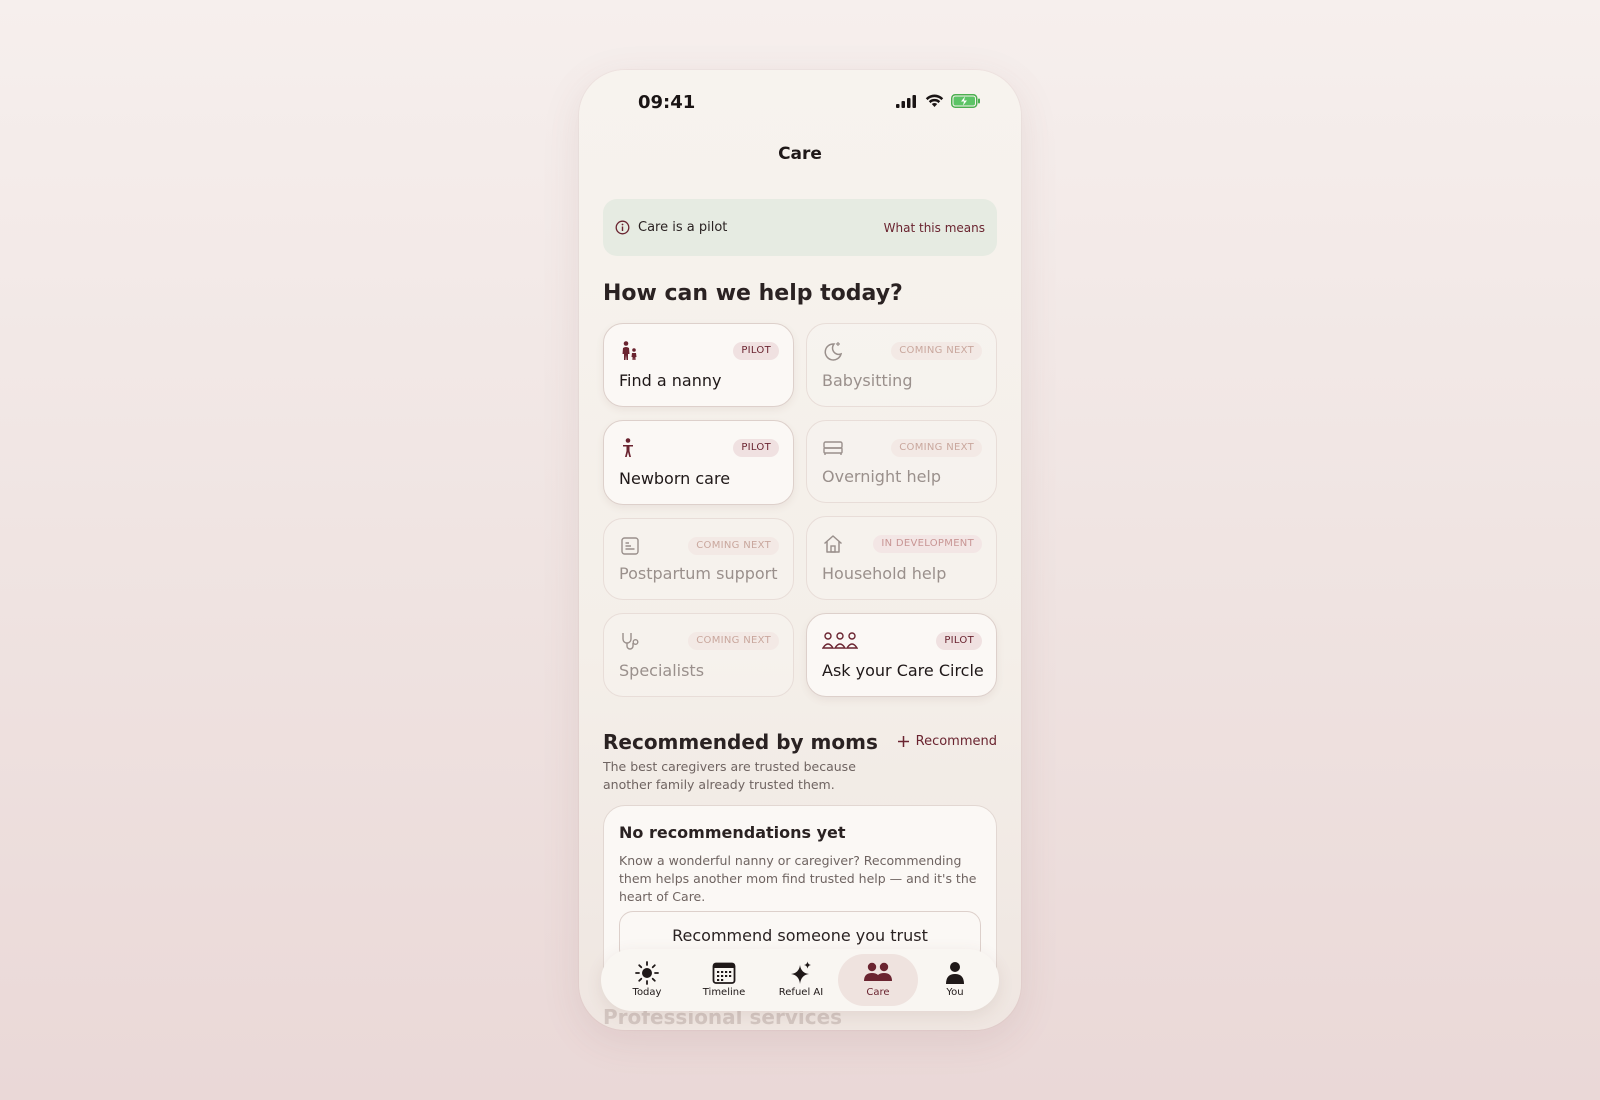 The height and width of the screenshot is (1100, 1600). Describe the element at coordinates (724, 973) in the screenshot. I see `calendar-icon` at that location.